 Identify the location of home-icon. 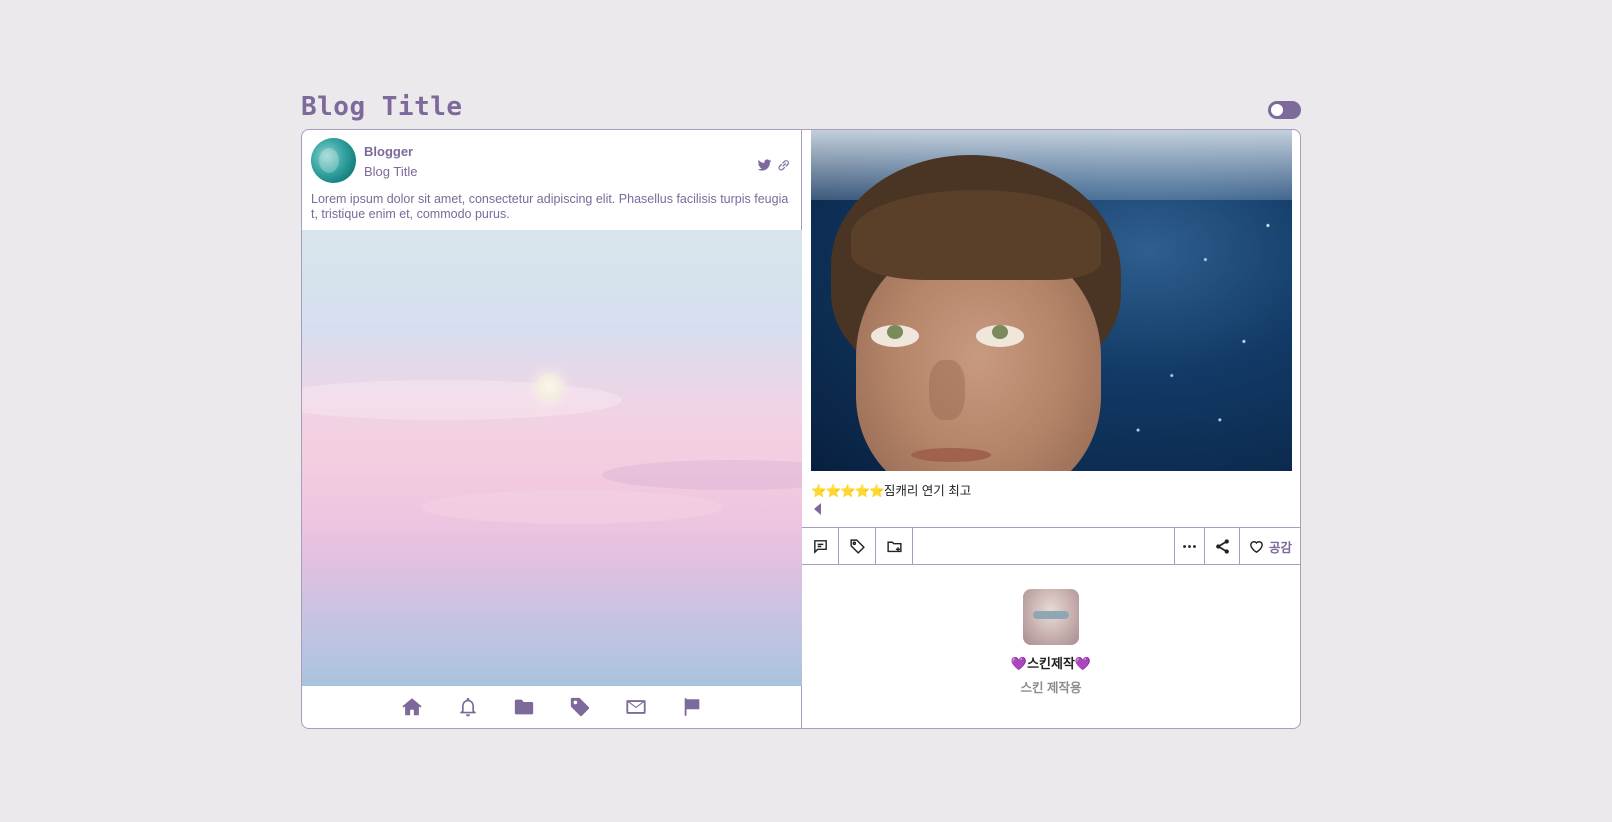
(412, 707).